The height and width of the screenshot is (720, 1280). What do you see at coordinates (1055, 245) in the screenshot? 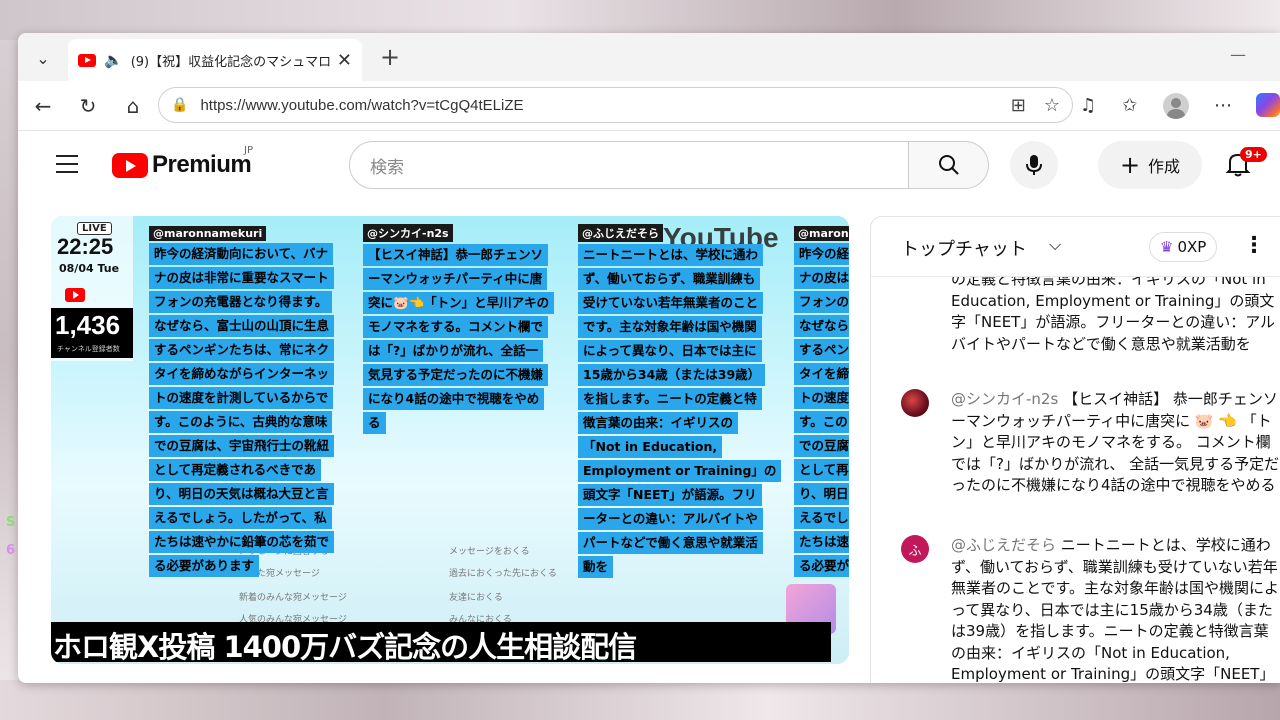
I see `chevron-down-icon: ⌵` at bounding box center [1055, 245].